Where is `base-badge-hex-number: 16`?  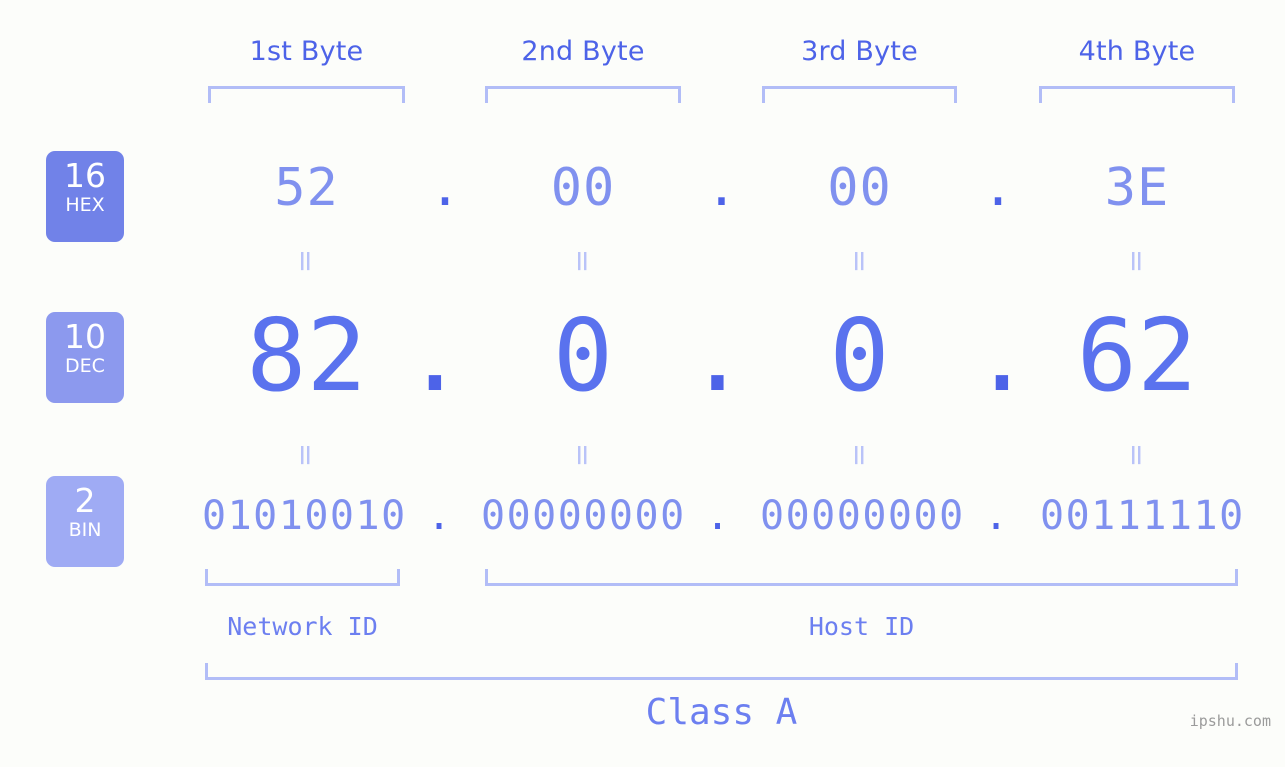
base-badge-hex-number: 16 is located at coordinates (85, 175).